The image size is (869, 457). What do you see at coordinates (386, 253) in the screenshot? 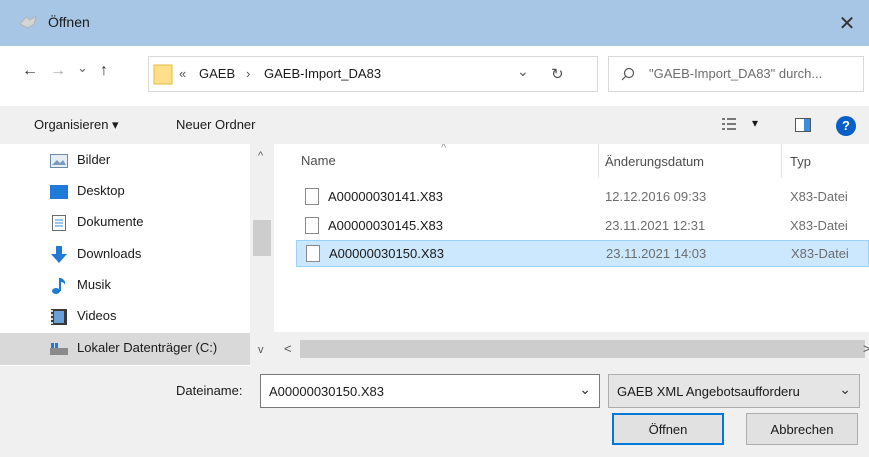
I see `file-name: A00000030150.X83` at bounding box center [386, 253].